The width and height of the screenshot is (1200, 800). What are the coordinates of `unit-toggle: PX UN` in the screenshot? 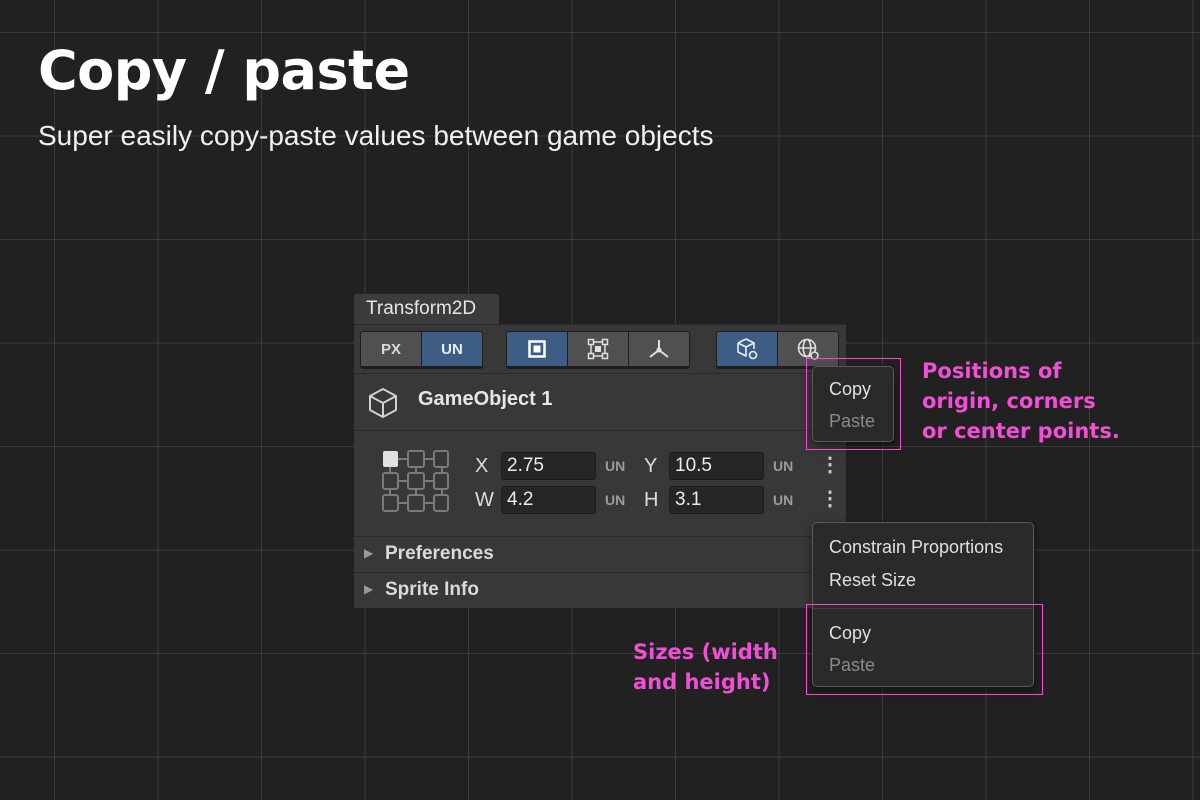 It's located at (421, 350).